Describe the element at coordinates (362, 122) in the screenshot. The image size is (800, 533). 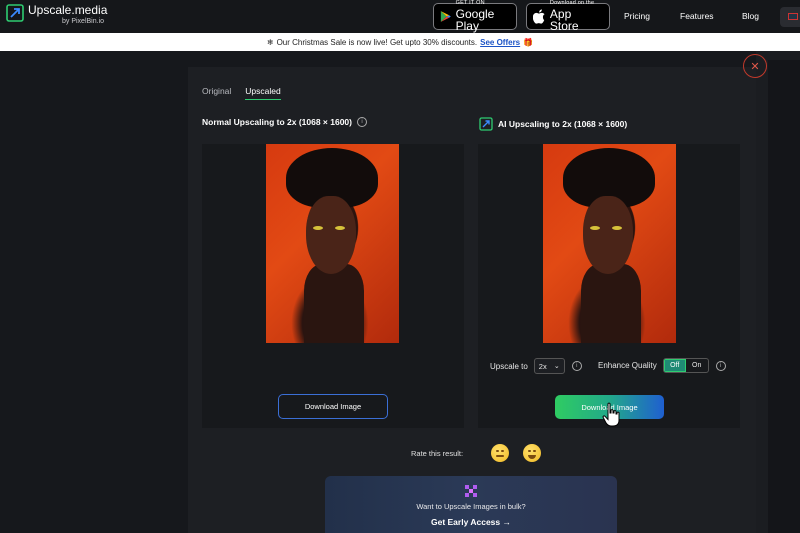
I see `info-icon: i` at that location.